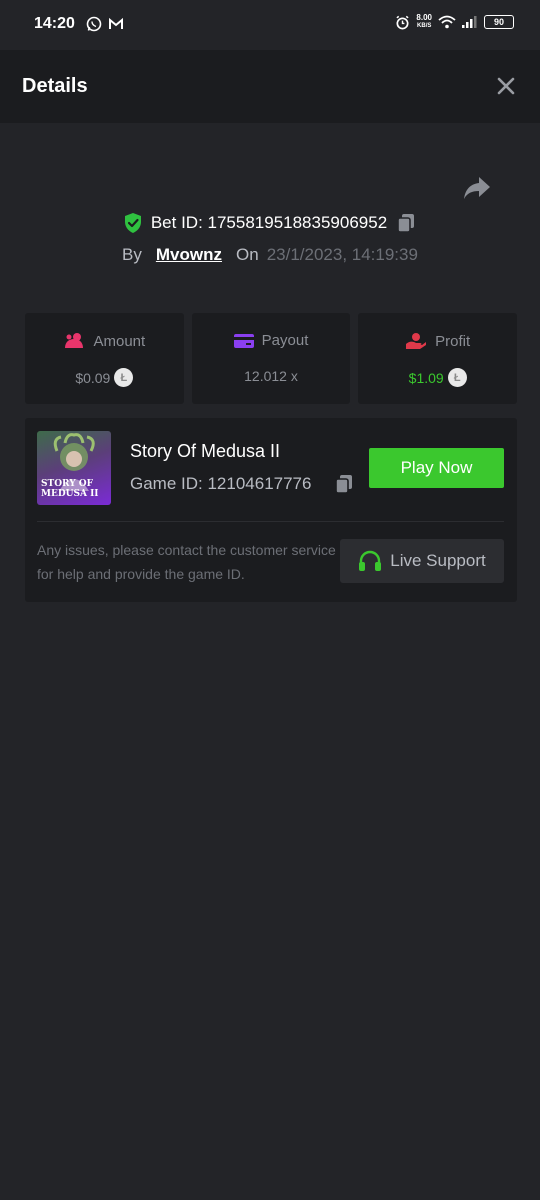 Image resolution: width=540 pixels, height=1200 pixels. I want to click on amount-value-row: $0.09 Ł, so click(104, 377).